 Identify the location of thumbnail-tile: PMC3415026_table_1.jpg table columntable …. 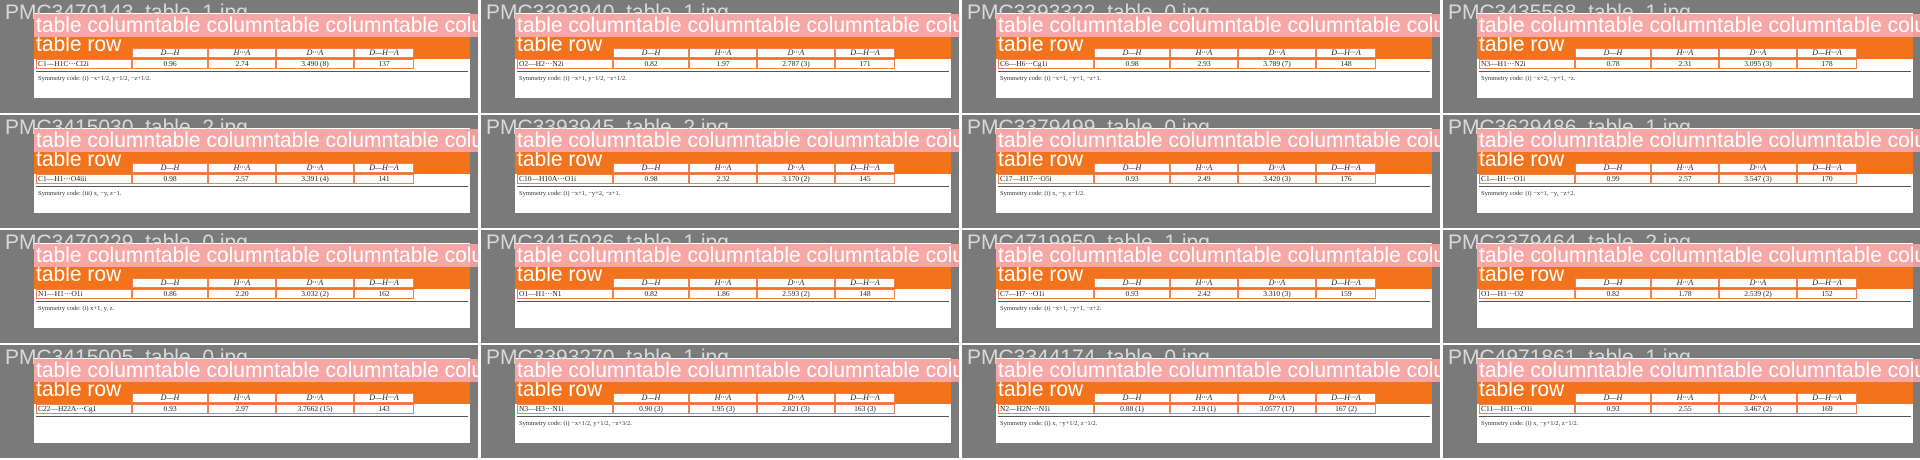
(720, 286).